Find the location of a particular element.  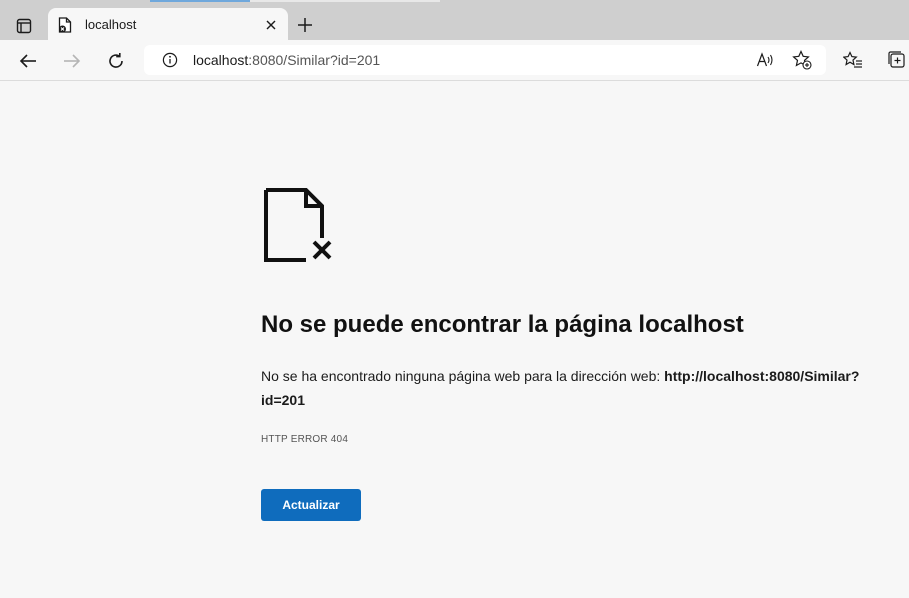

forward-button is located at coordinates (72, 61).